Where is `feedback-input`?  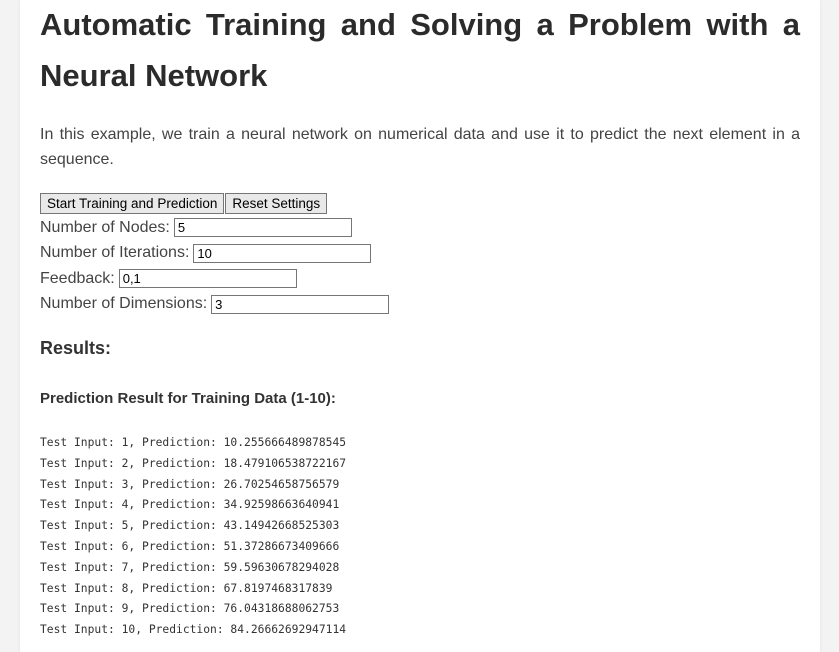
feedback-input is located at coordinates (207, 279).